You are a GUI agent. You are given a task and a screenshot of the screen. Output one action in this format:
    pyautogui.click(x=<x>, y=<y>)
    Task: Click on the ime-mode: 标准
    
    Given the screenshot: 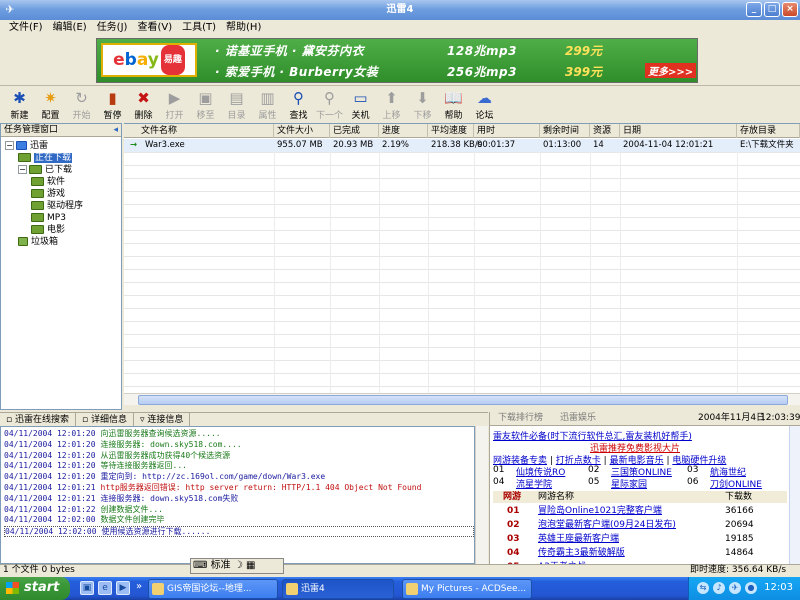 What is the action you would take?
    pyautogui.click(x=221, y=565)
    